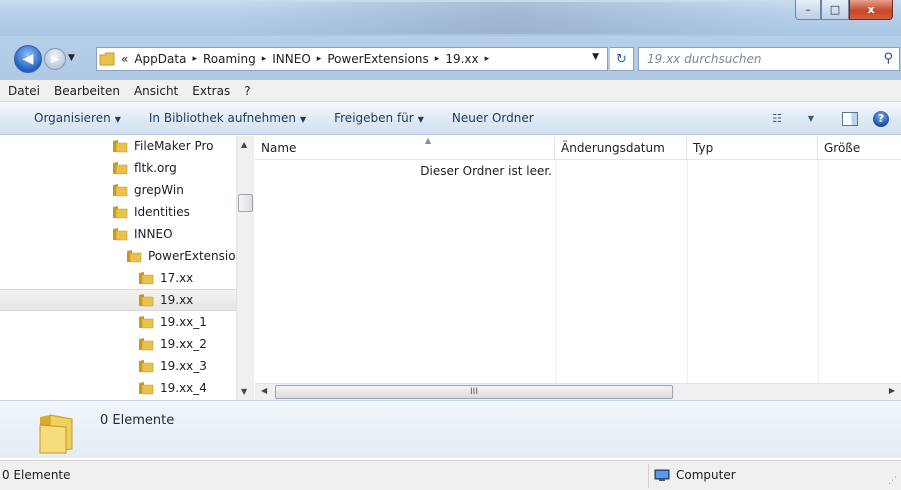  What do you see at coordinates (244, 391) in the screenshot?
I see `scroll-down-arrow-icon: ▼` at bounding box center [244, 391].